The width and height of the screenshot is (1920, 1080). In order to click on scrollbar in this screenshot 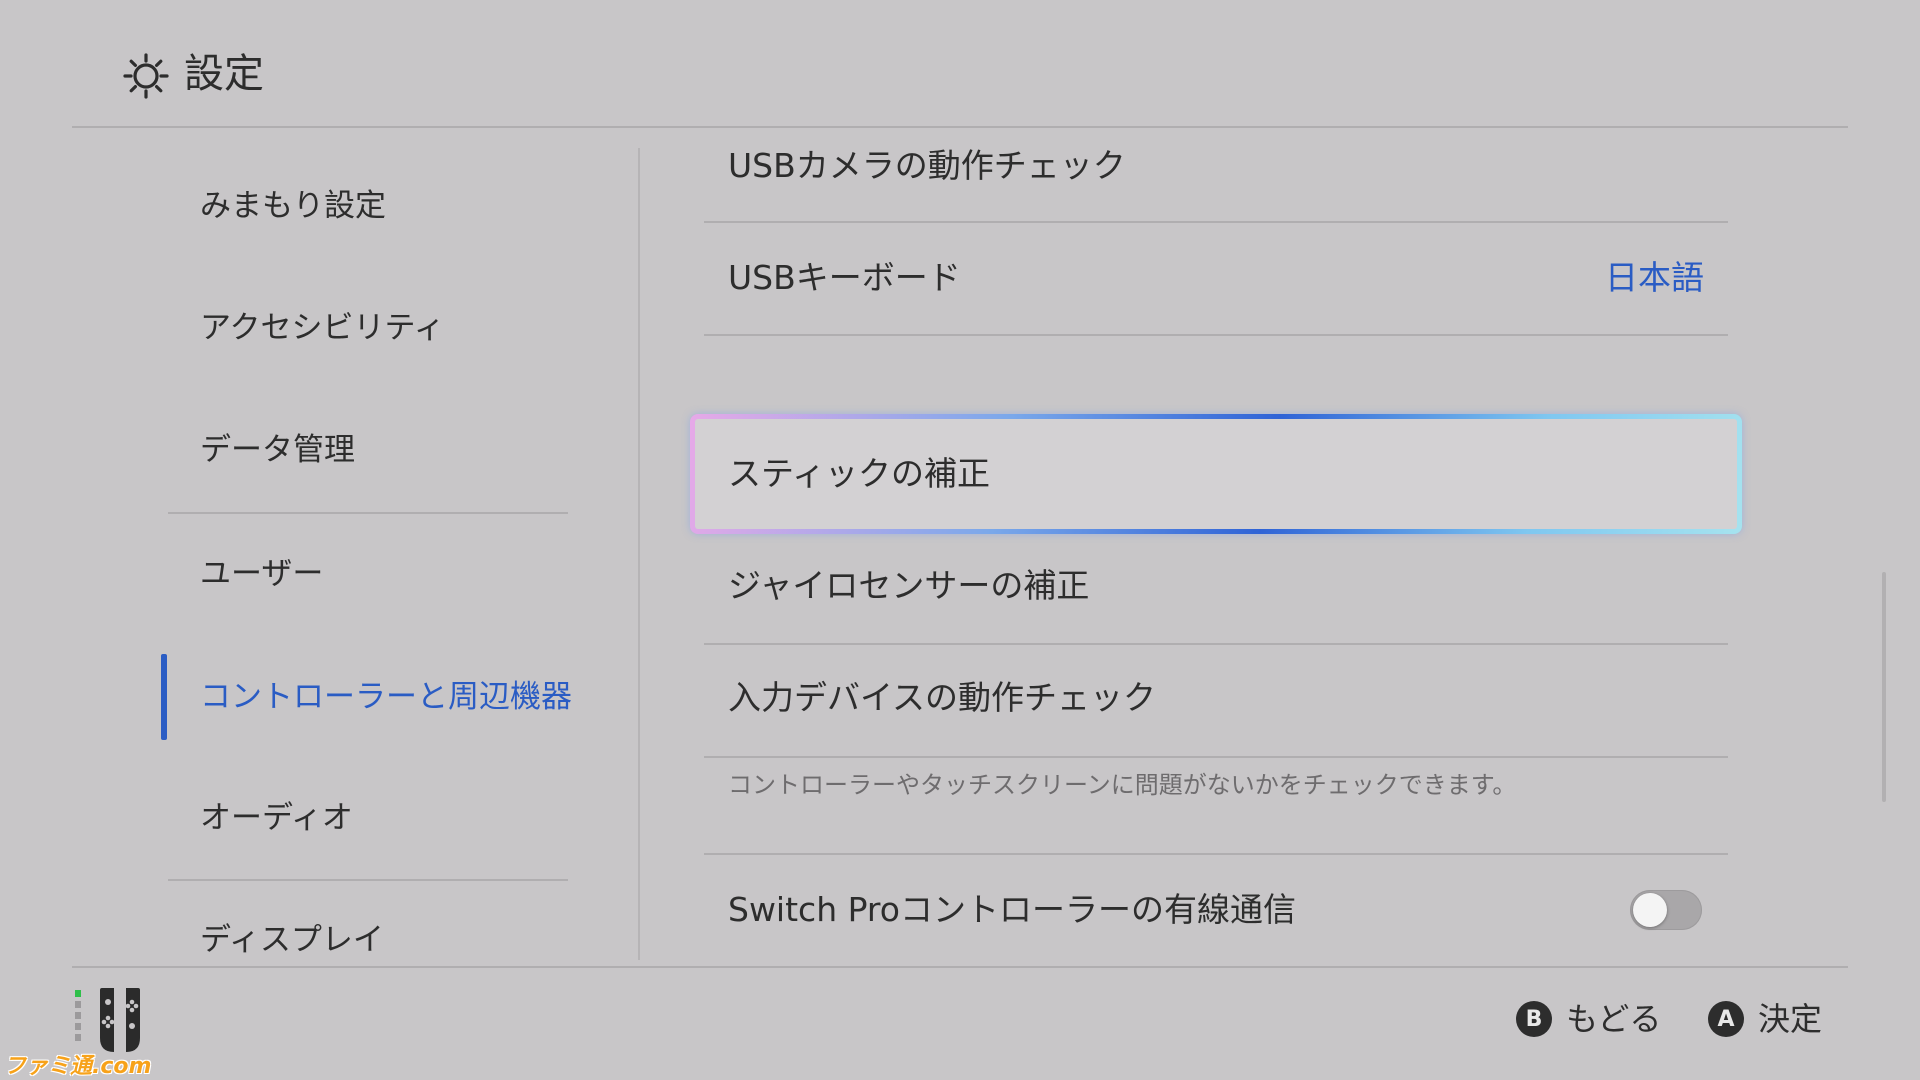, I will do `click(1884, 687)`.